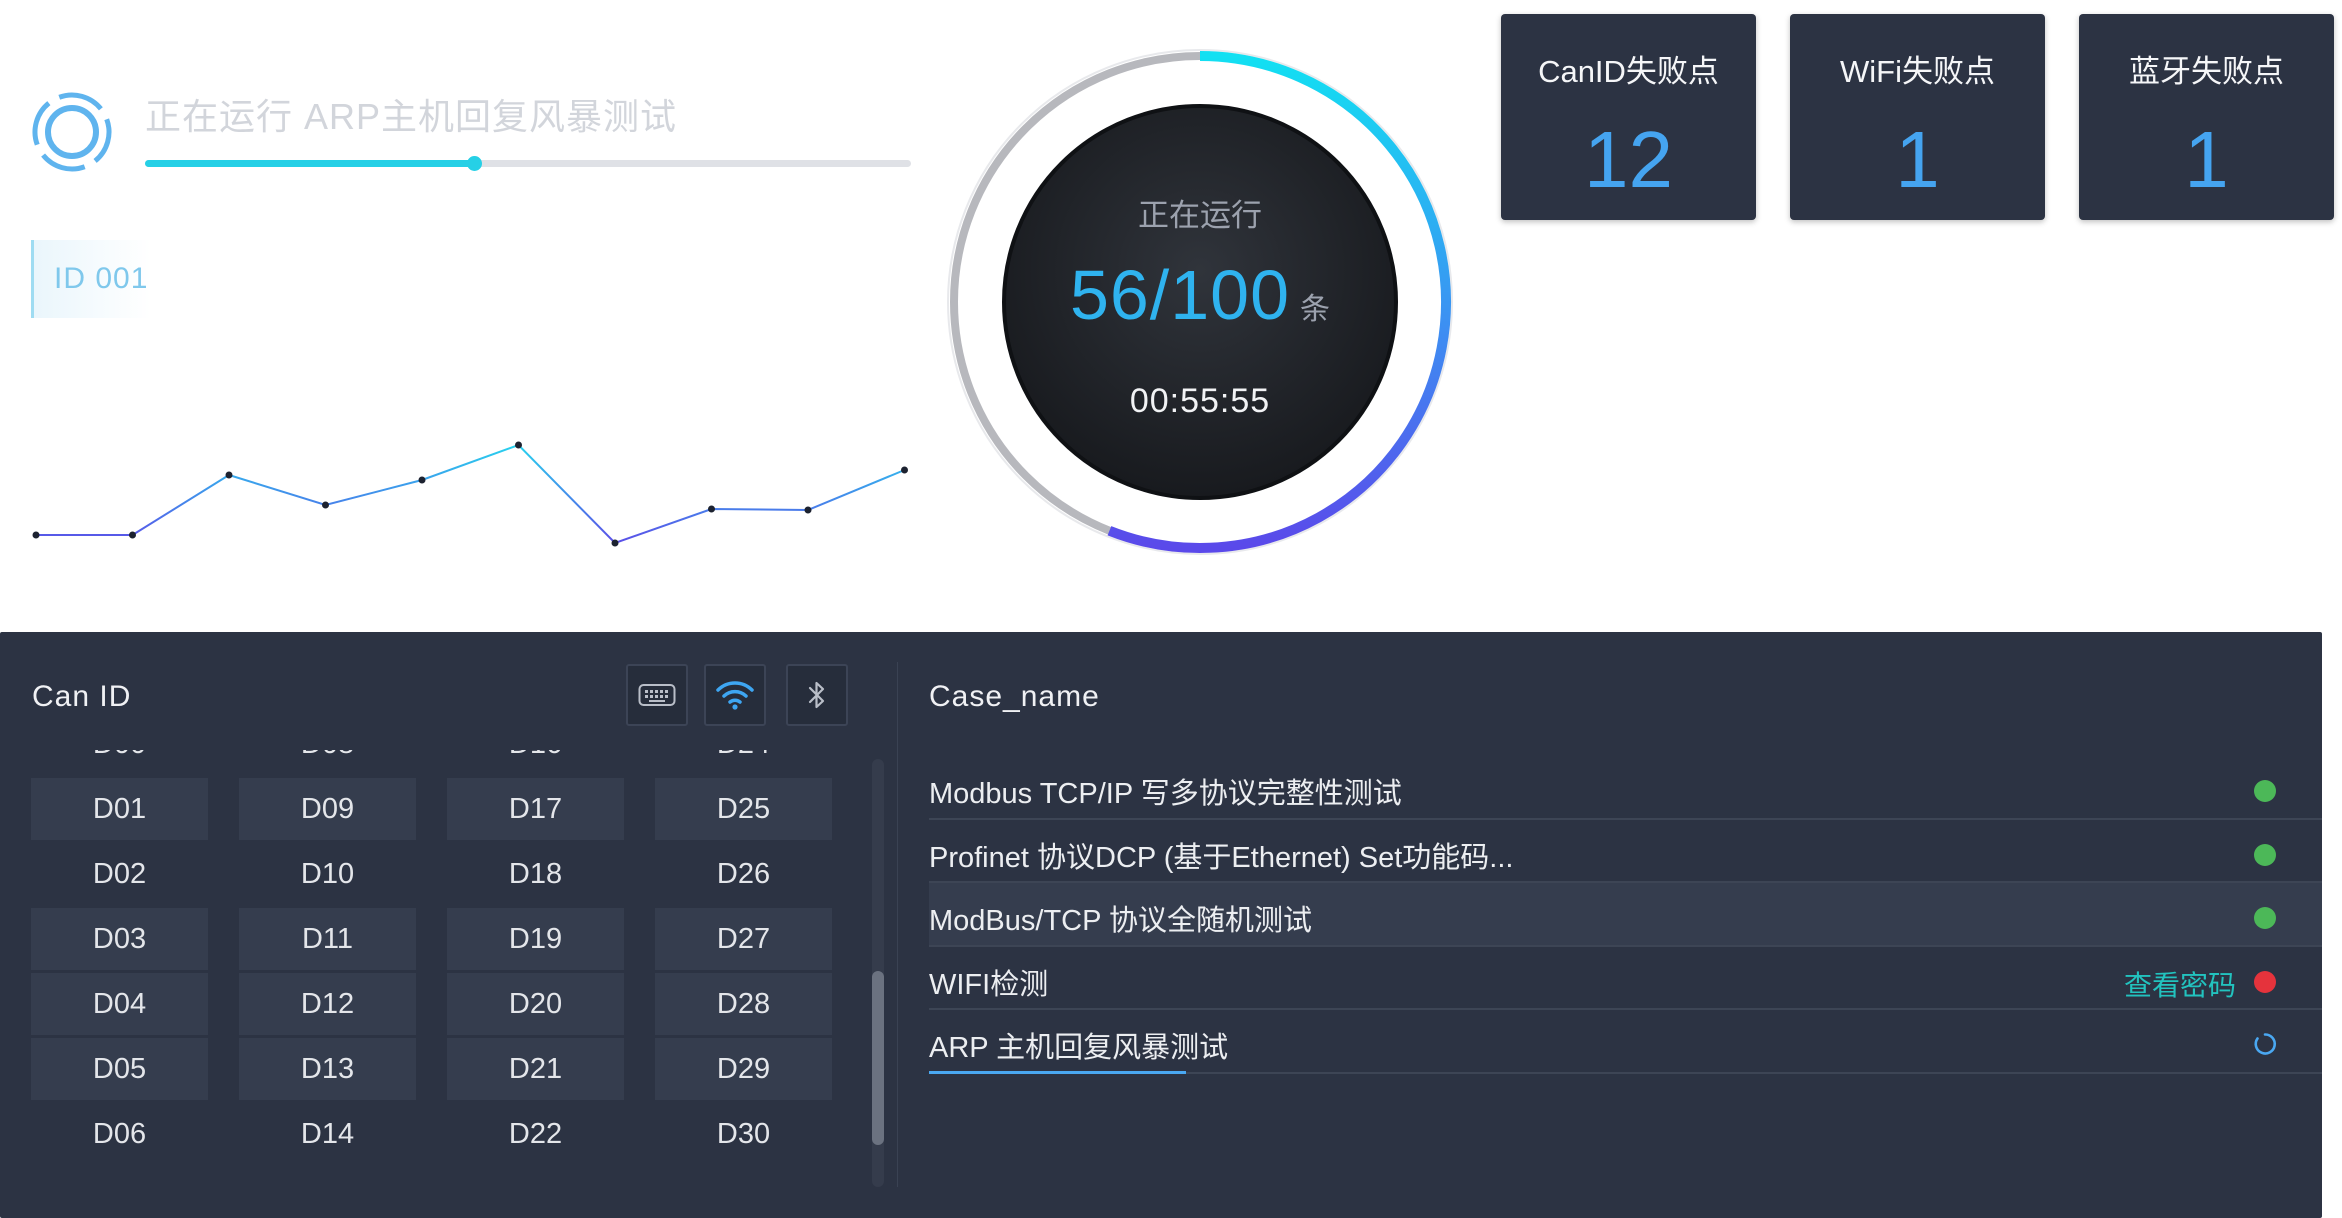 The height and width of the screenshot is (1218, 2342). I want to click on run-progress-bar, so click(528, 163).